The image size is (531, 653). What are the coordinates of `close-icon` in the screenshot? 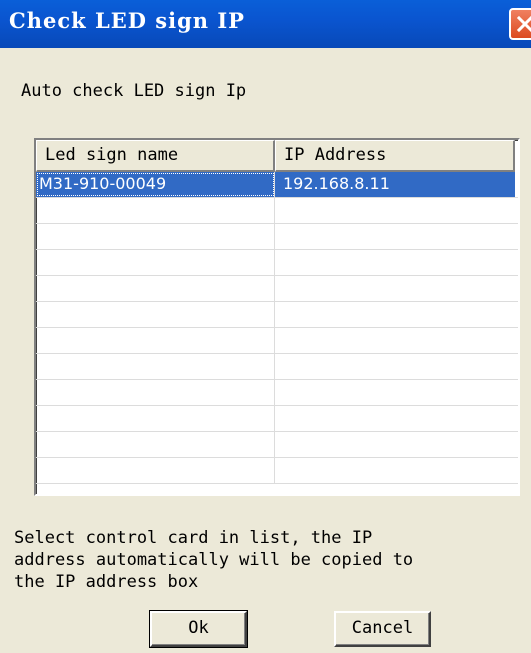 It's located at (523, 24).